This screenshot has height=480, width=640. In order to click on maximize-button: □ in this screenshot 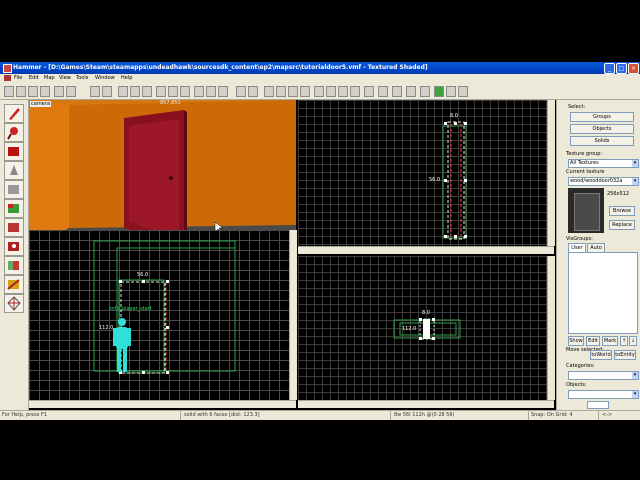, I will do `click(621, 68)`.